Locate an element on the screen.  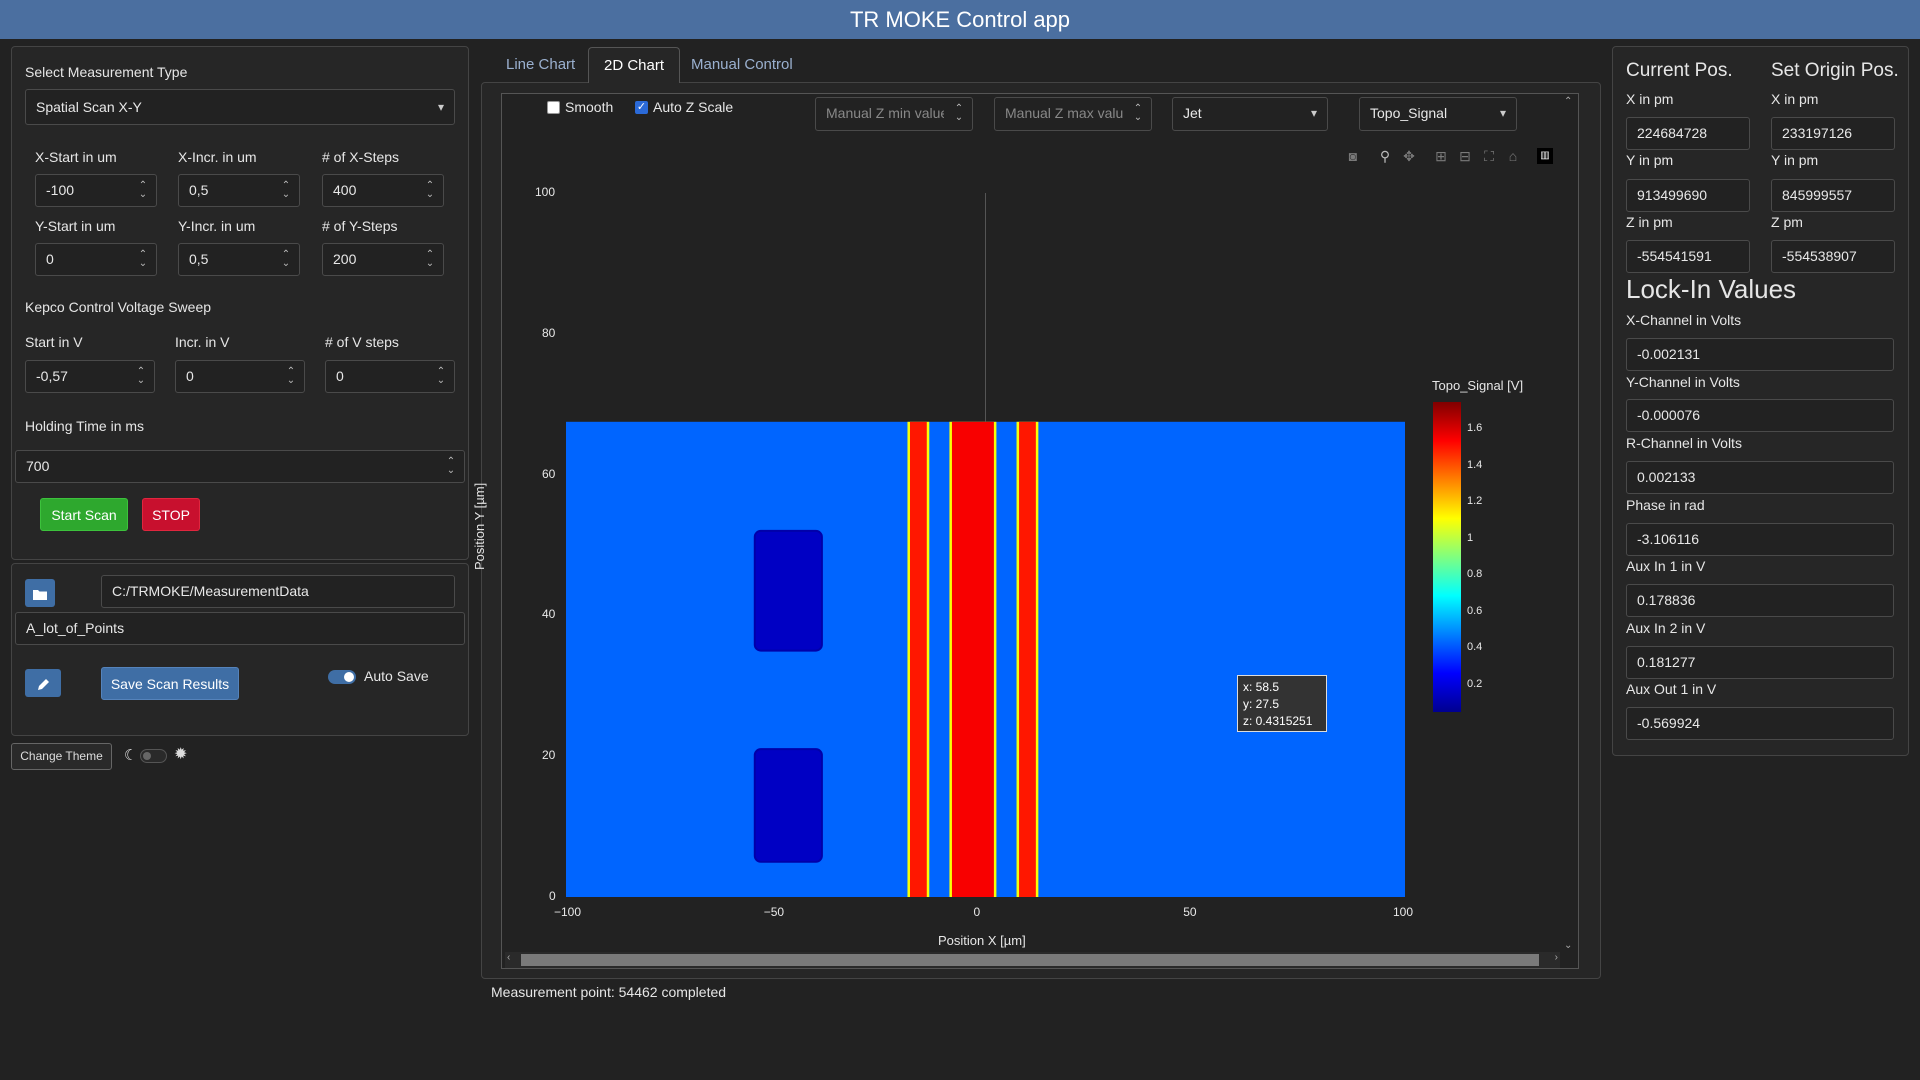
origin-y-field: 845999557 is located at coordinates (1833, 195).